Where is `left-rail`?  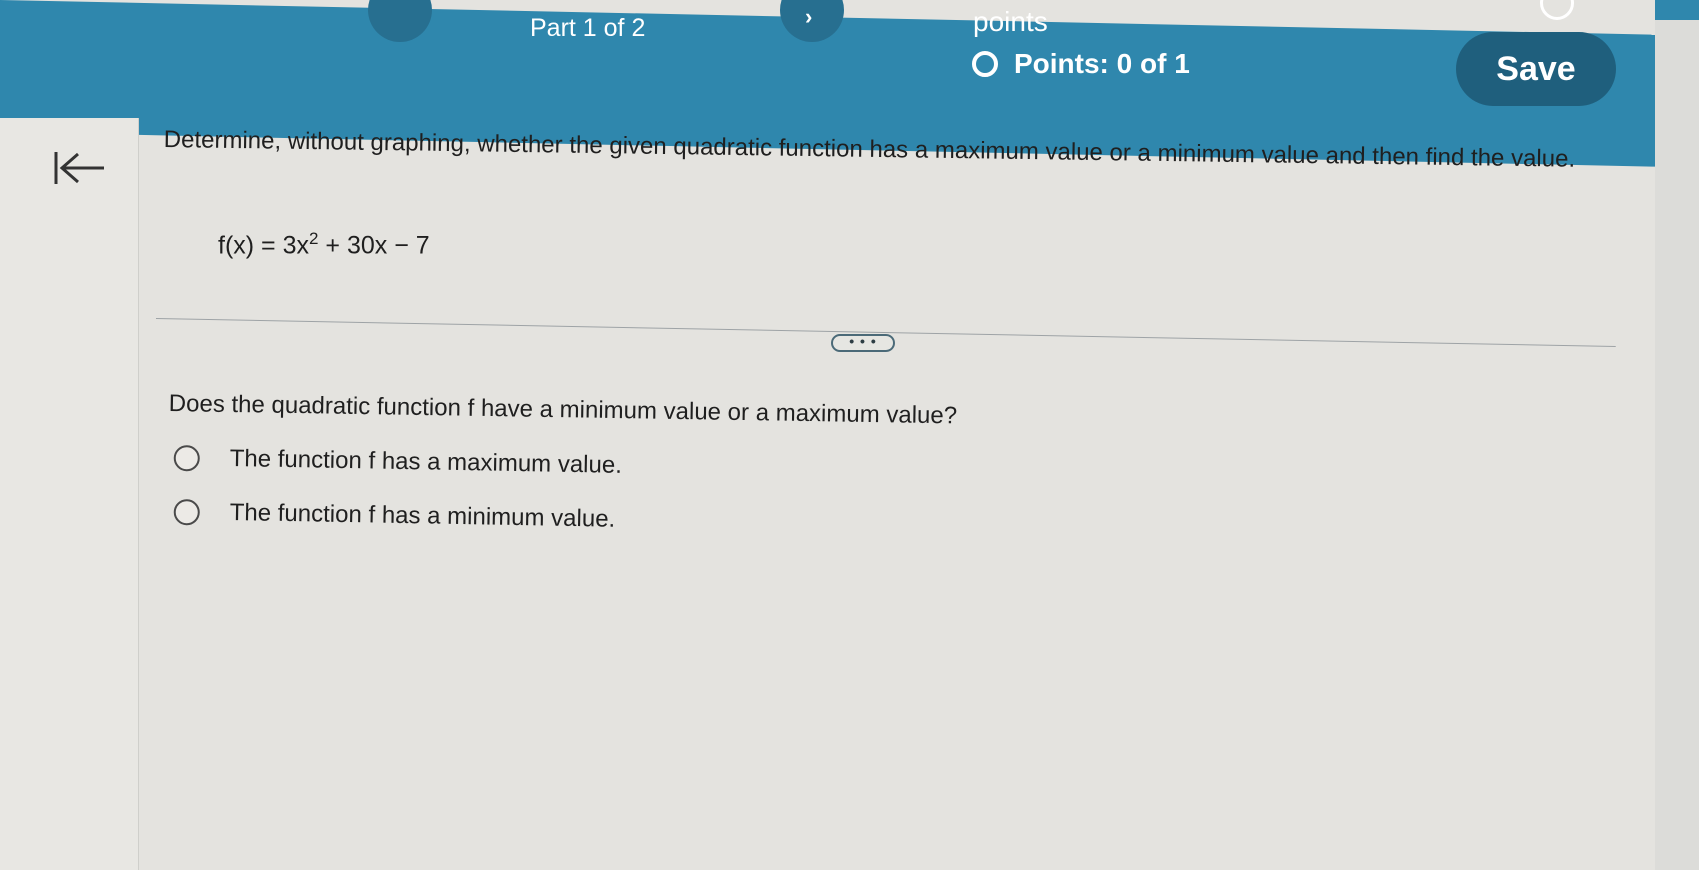
left-rail is located at coordinates (69, 494).